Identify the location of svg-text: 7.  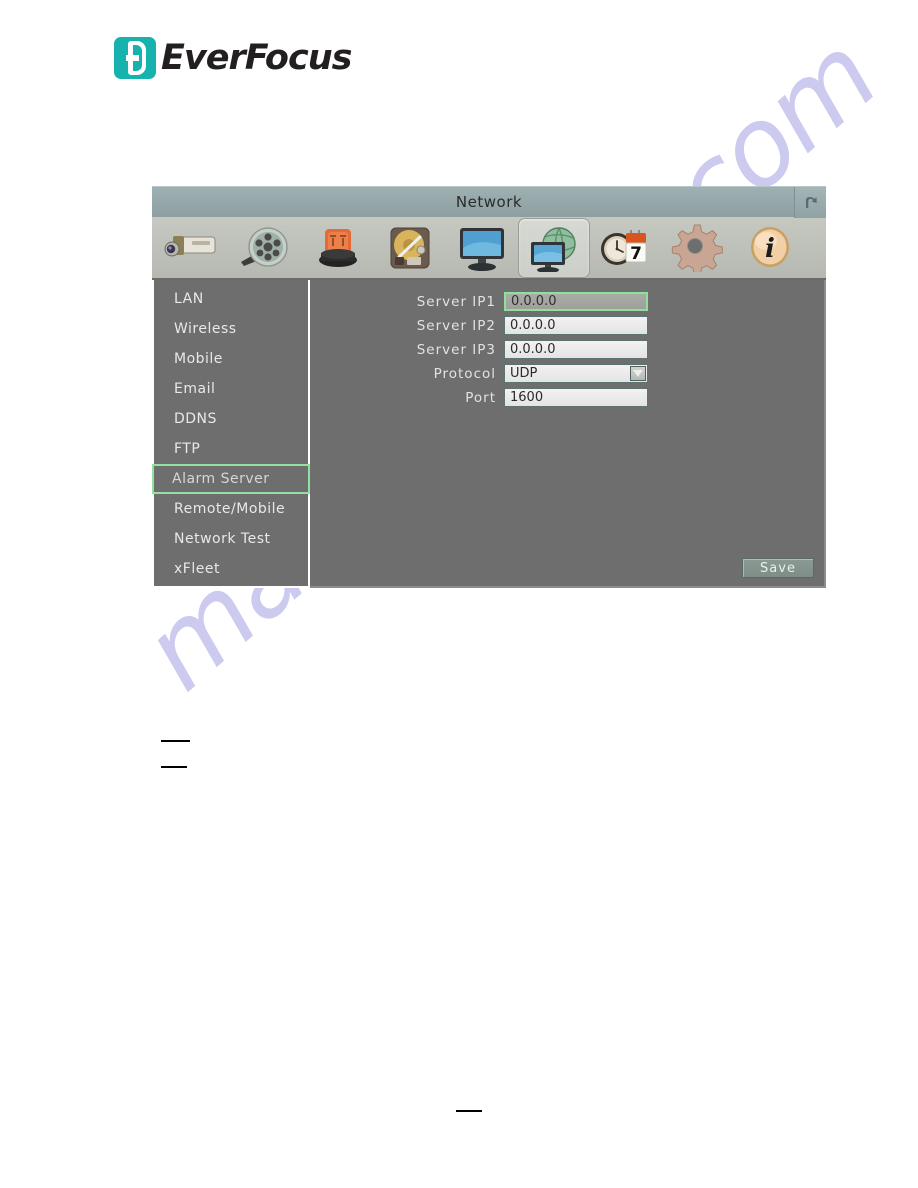
(636, 254).